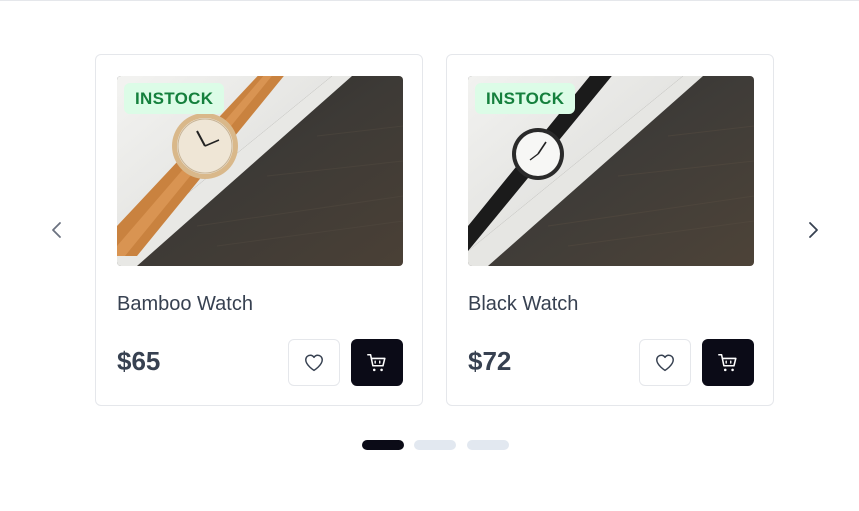 The image size is (859, 511). Describe the element at coordinates (490, 361) in the screenshot. I see `product-price: $72` at that location.